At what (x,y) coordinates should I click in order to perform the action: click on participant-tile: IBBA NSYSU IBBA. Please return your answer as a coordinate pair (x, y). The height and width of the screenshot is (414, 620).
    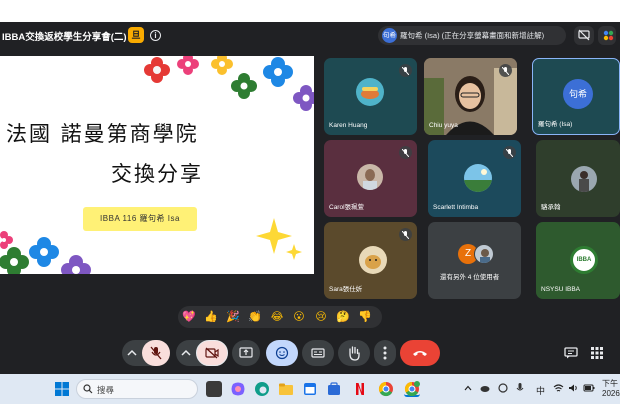
    Looking at the image, I should click on (578, 260).